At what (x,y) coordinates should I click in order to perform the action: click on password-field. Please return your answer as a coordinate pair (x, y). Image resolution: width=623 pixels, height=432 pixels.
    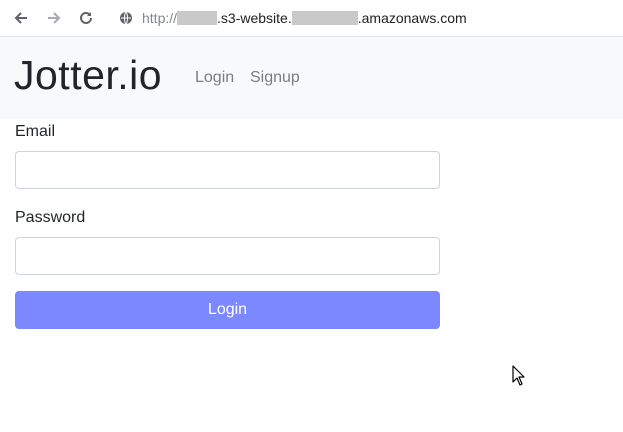
    Looking at the image, I should click on (227, 256).